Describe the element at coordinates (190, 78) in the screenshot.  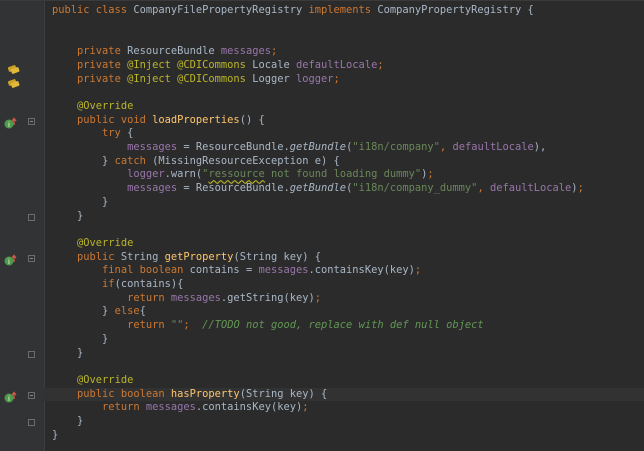
I see `code-token: @Inject @CDICommons` at that location.